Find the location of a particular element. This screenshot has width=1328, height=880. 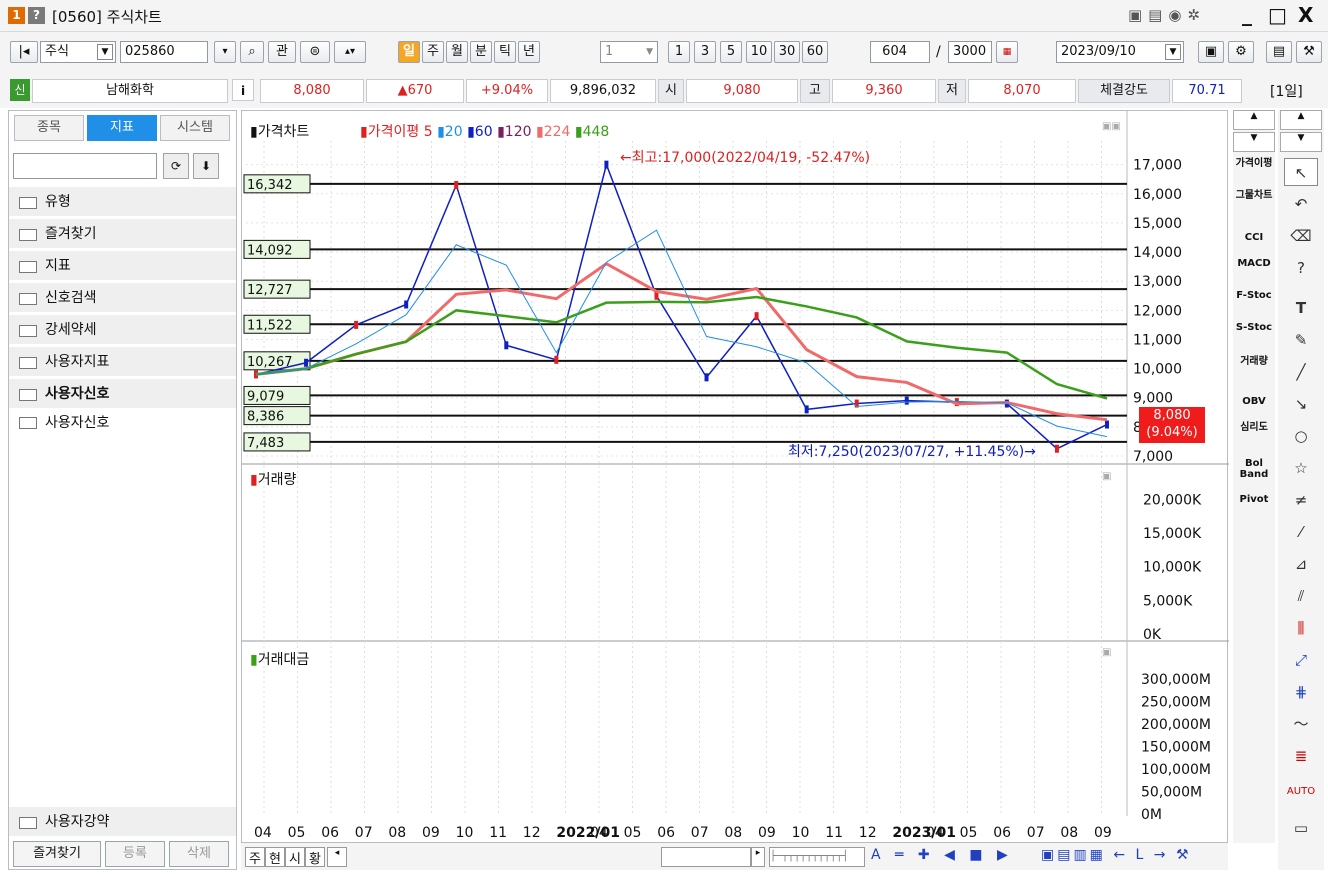

first-icon: |◂ is located at coordinates (24, 52).